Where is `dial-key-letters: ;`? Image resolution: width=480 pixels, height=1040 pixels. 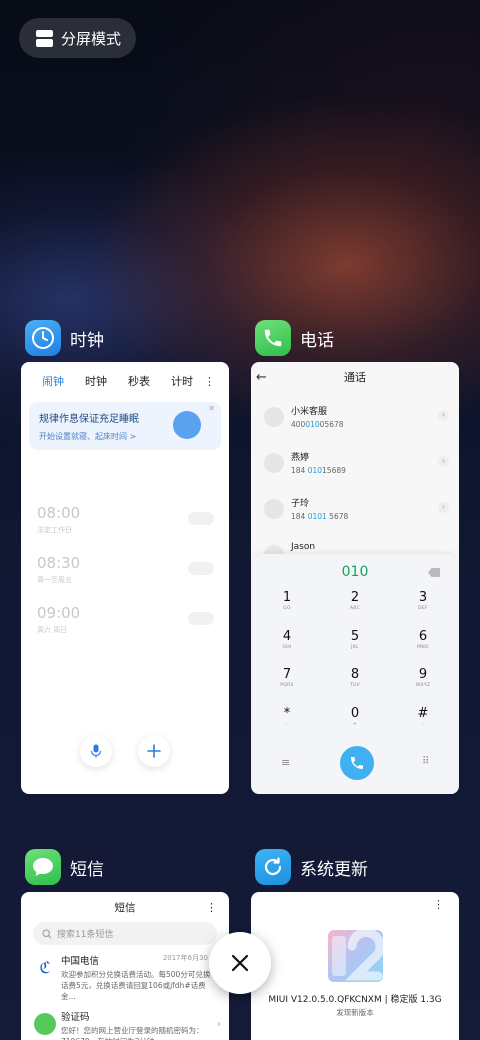
dial-key-letters: ; is located at coordinates (423, 724).